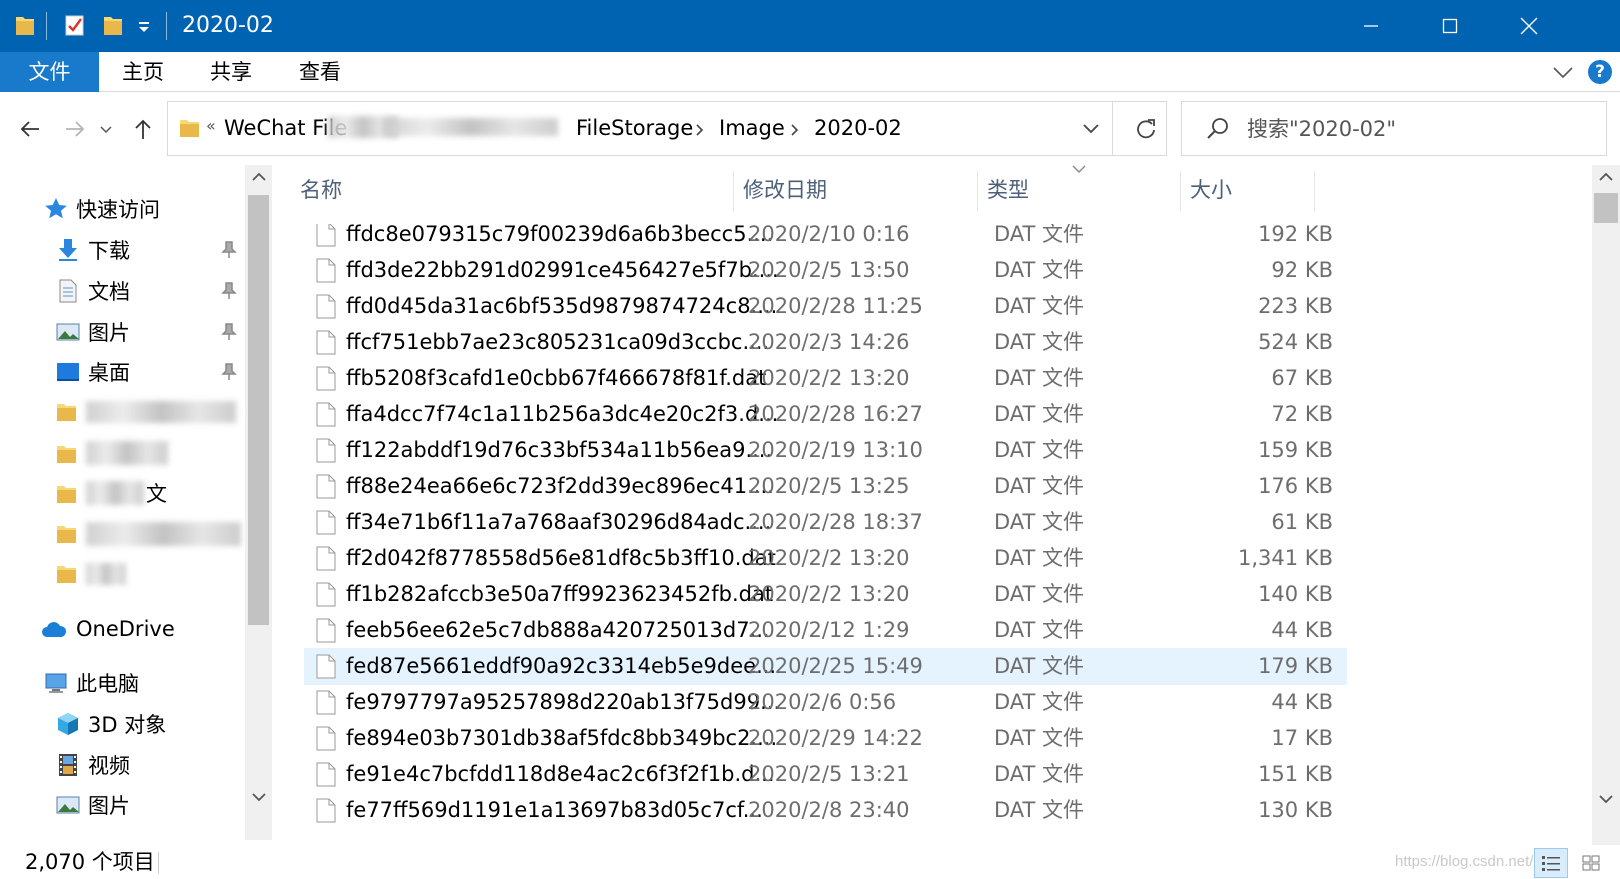 The height and width of the screenshot is (879, 1620). What do you see at coordinates (1285, 558) in the screenshot?
I see `file-size: 1,341 KB` at bounding box center [1285, 558].